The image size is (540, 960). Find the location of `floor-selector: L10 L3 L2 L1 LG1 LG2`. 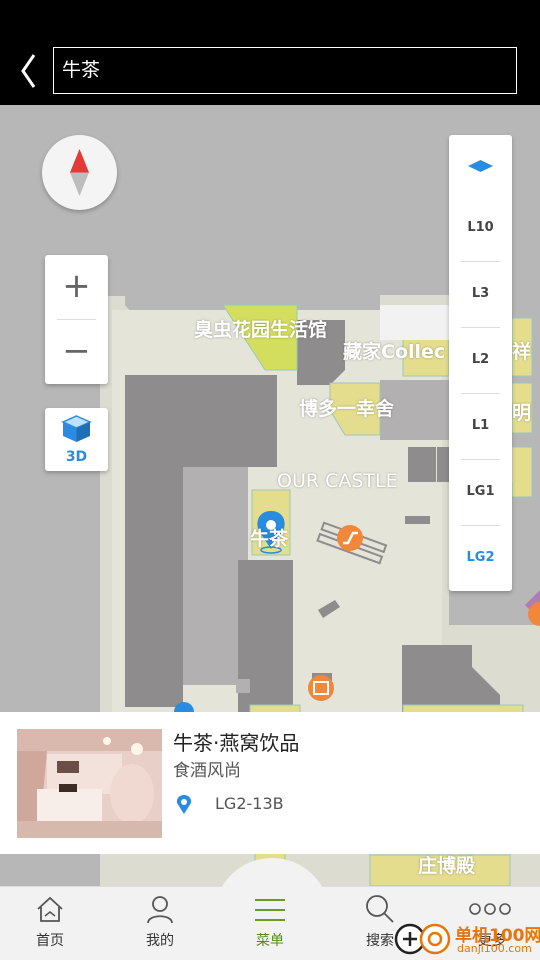

floor-selector: L10 L3 L2 L1 LG1 LG2 is located at coordinates (480, 363).